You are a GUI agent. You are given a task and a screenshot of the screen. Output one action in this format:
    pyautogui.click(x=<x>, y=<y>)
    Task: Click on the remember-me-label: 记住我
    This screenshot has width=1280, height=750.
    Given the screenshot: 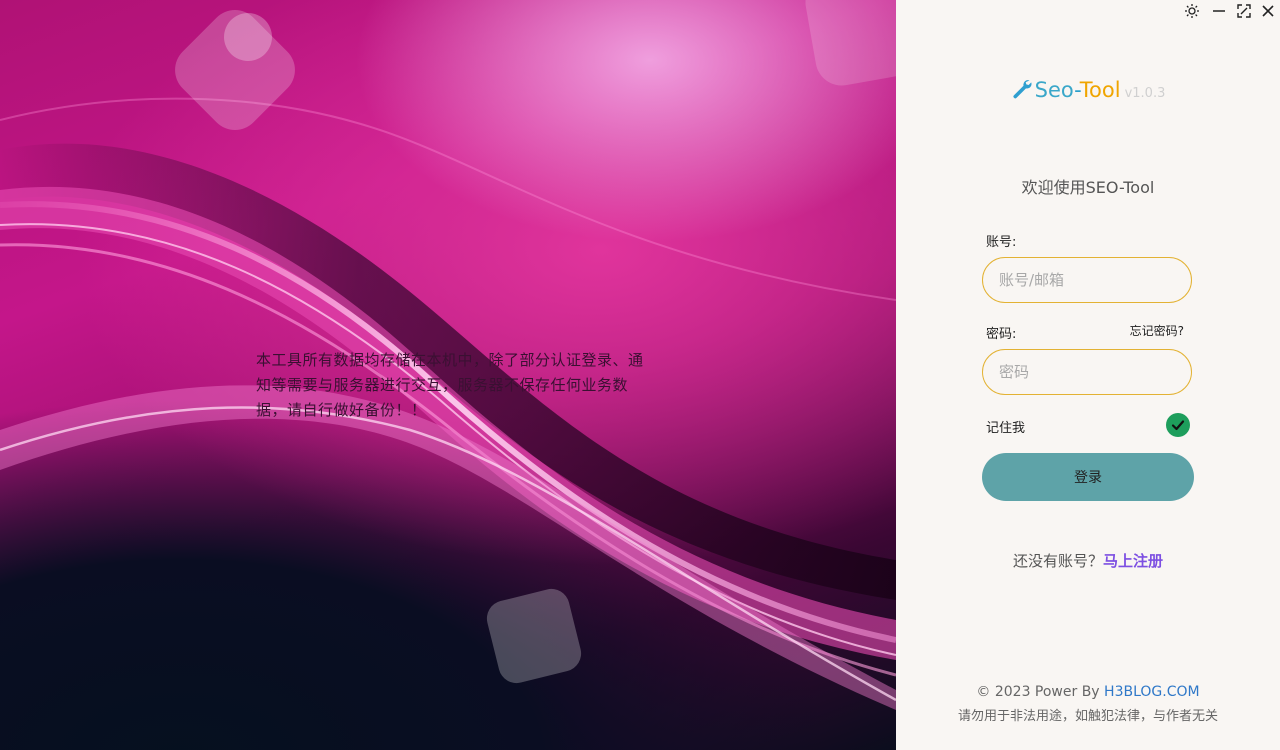 What is the action you would take?
    pyautogui.click(x=1006, y=428)
    